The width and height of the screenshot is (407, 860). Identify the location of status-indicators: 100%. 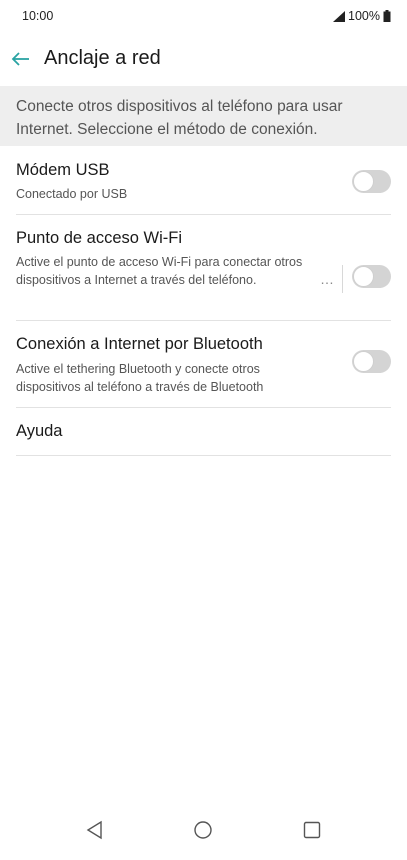
(362, 16).